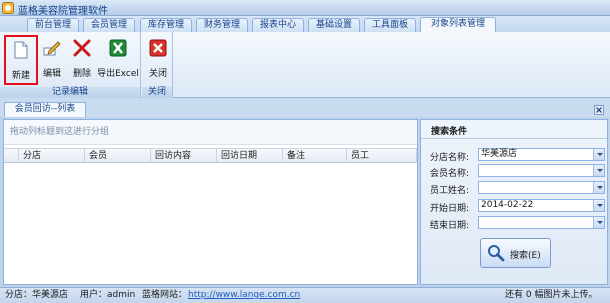  I want to click on branch-name-value: 华美源店, so click(499, 154).